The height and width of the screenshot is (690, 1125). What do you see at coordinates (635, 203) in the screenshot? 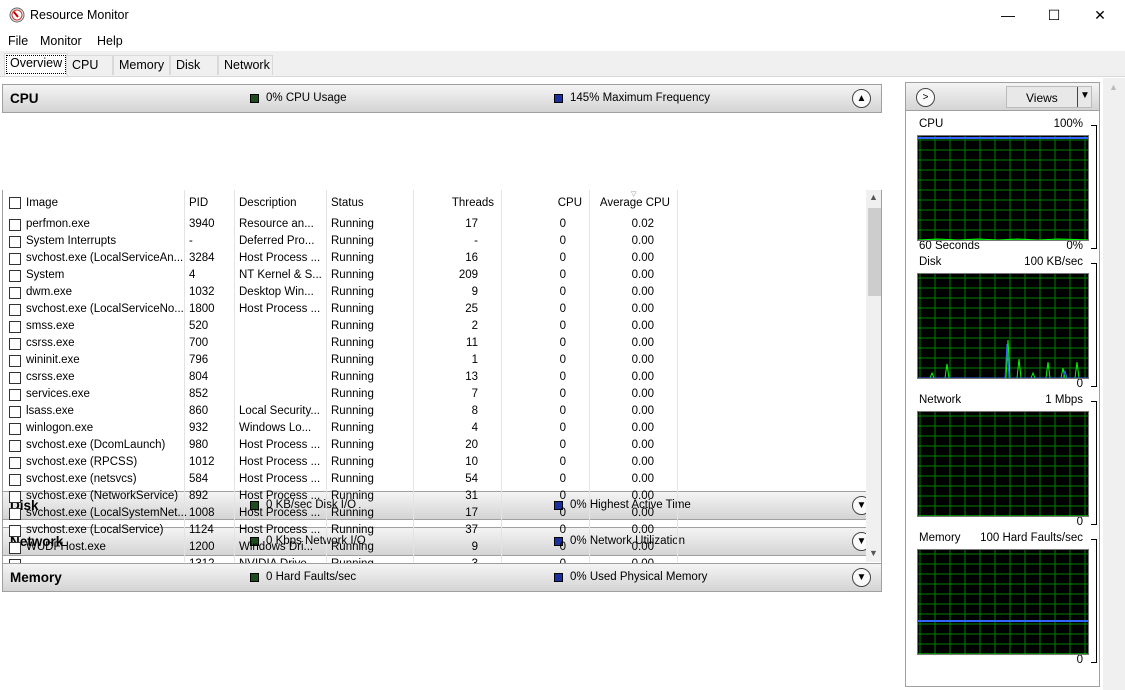
I see `column-header-average-cpu: Average CPU` at bounding box center [635, 203].